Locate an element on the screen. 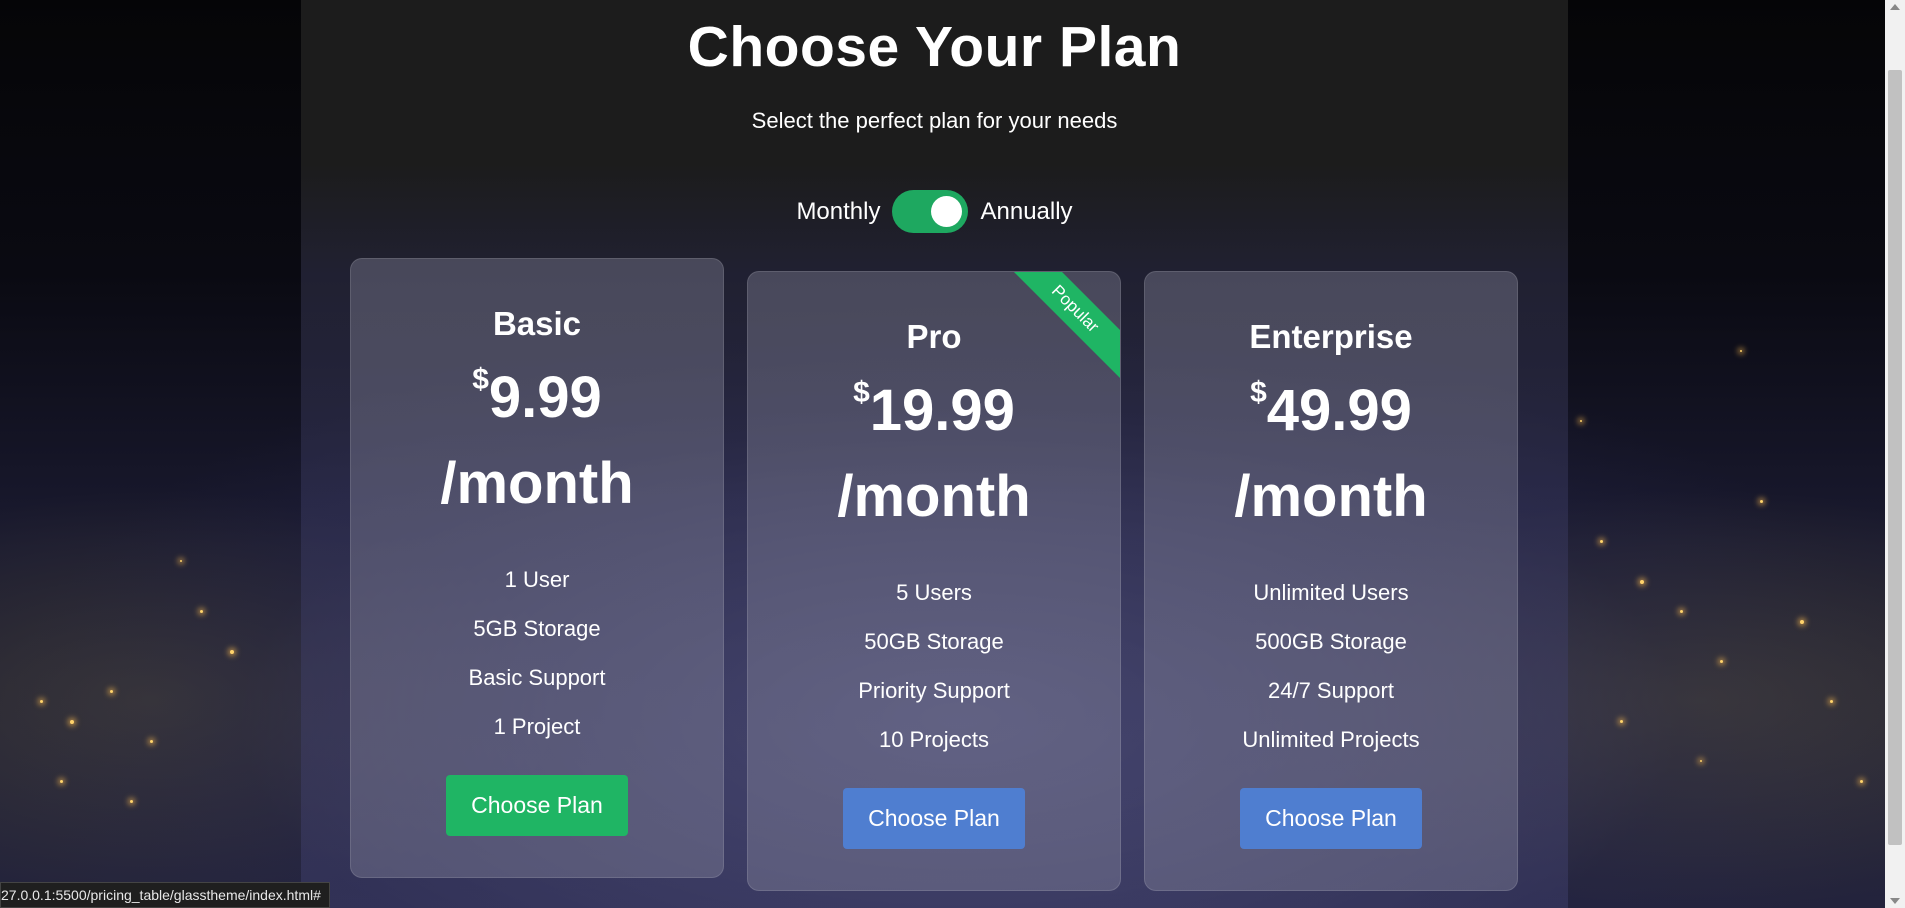 Image resolution: width=1905 pixels, height=908 pixels. price-amount: 19.99 is located at coordinates (942, 410).